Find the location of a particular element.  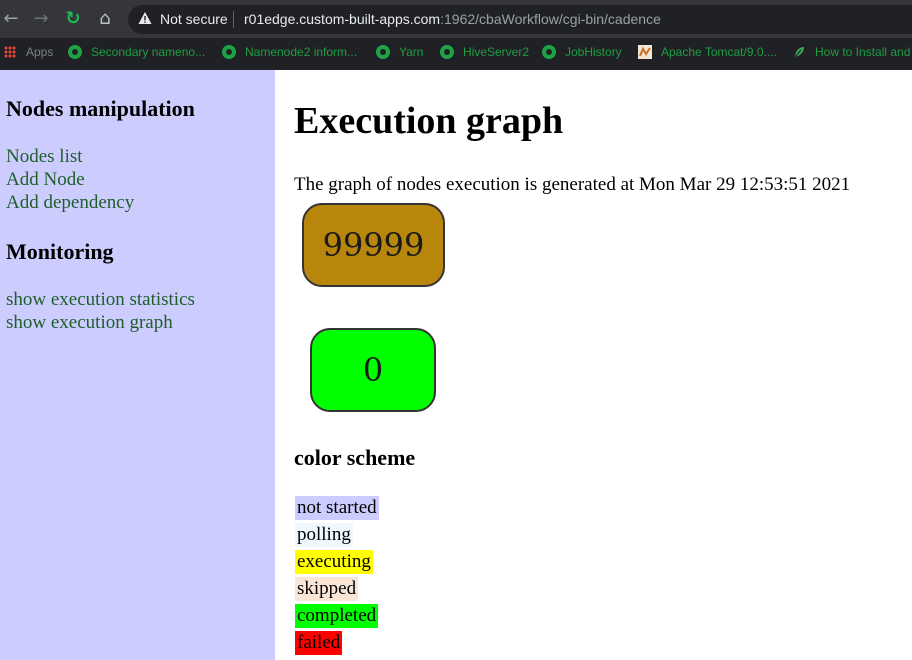

forward-button: → is located at coordinates (41, 19).